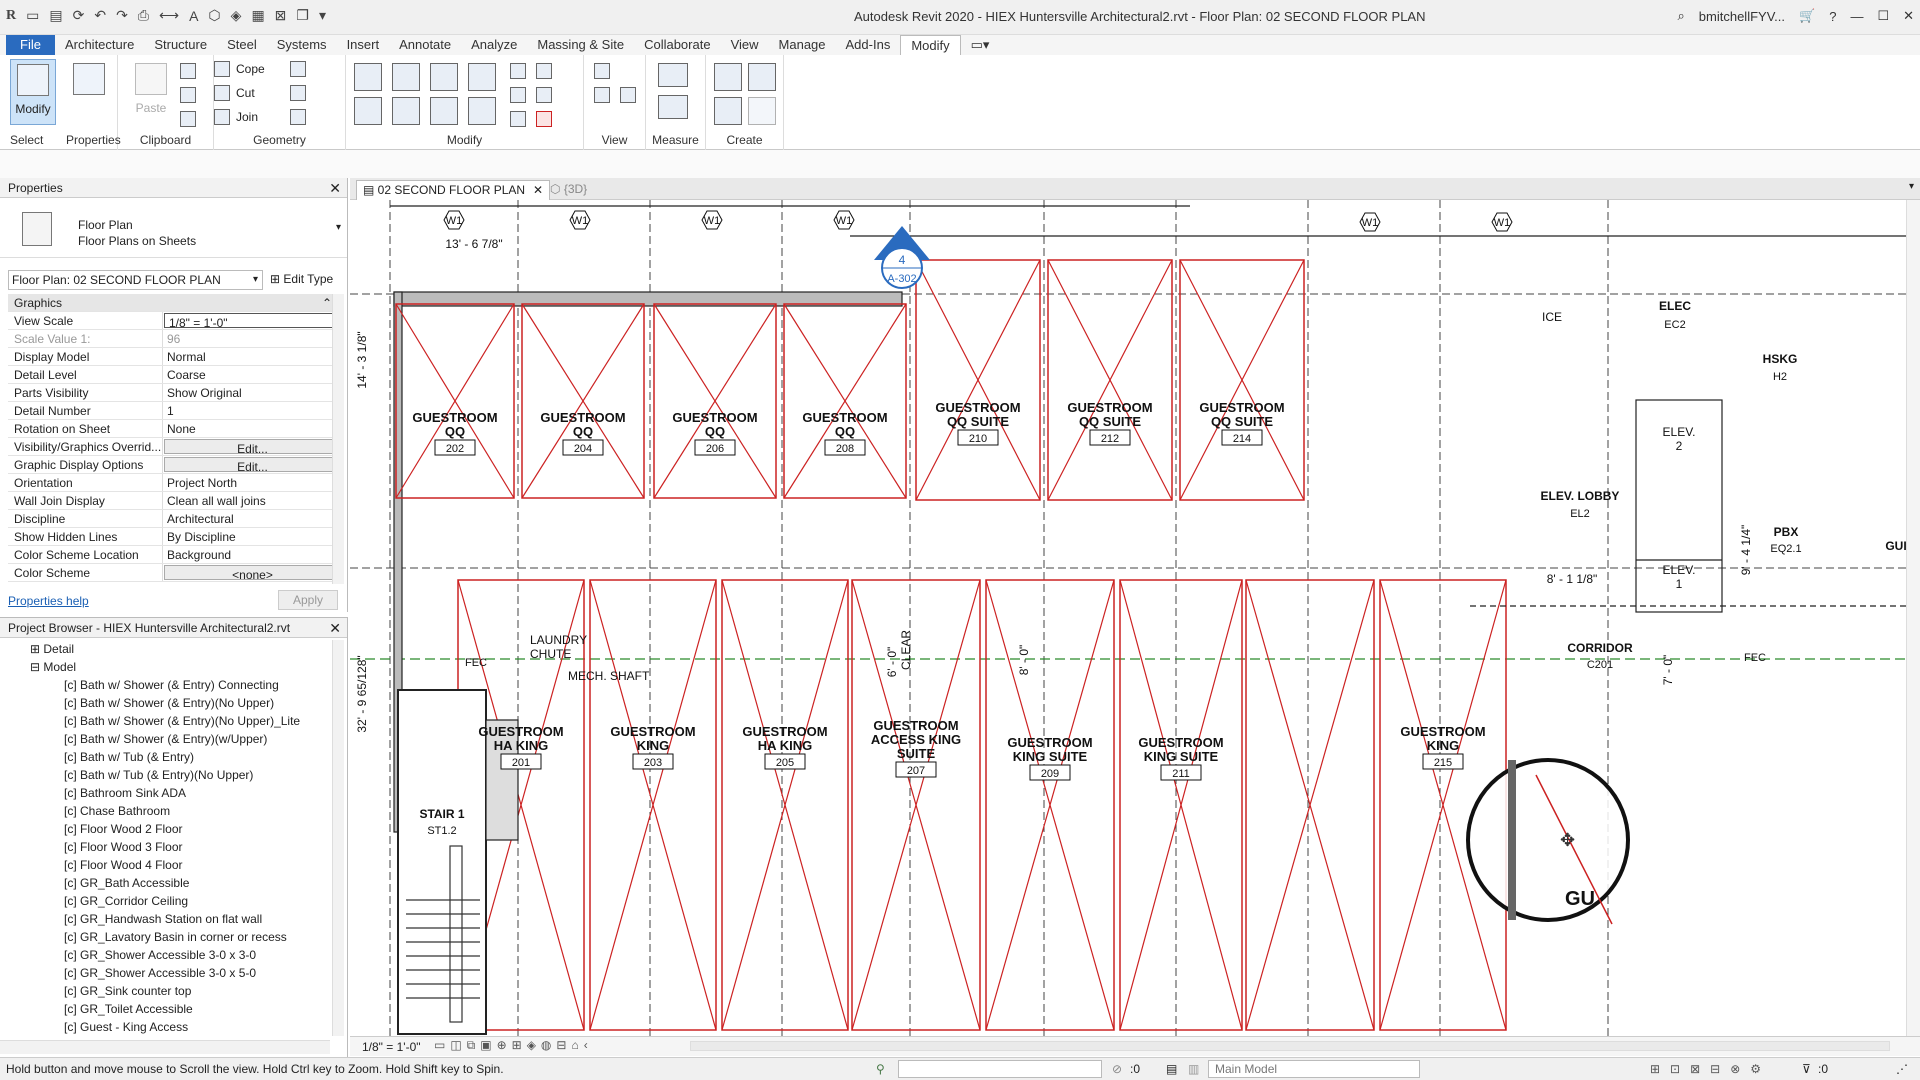 The image size is (1920, 1080). Describe the element at coordinates (602, 71) in the screenshot. I see `hide-element-icon` at that location.